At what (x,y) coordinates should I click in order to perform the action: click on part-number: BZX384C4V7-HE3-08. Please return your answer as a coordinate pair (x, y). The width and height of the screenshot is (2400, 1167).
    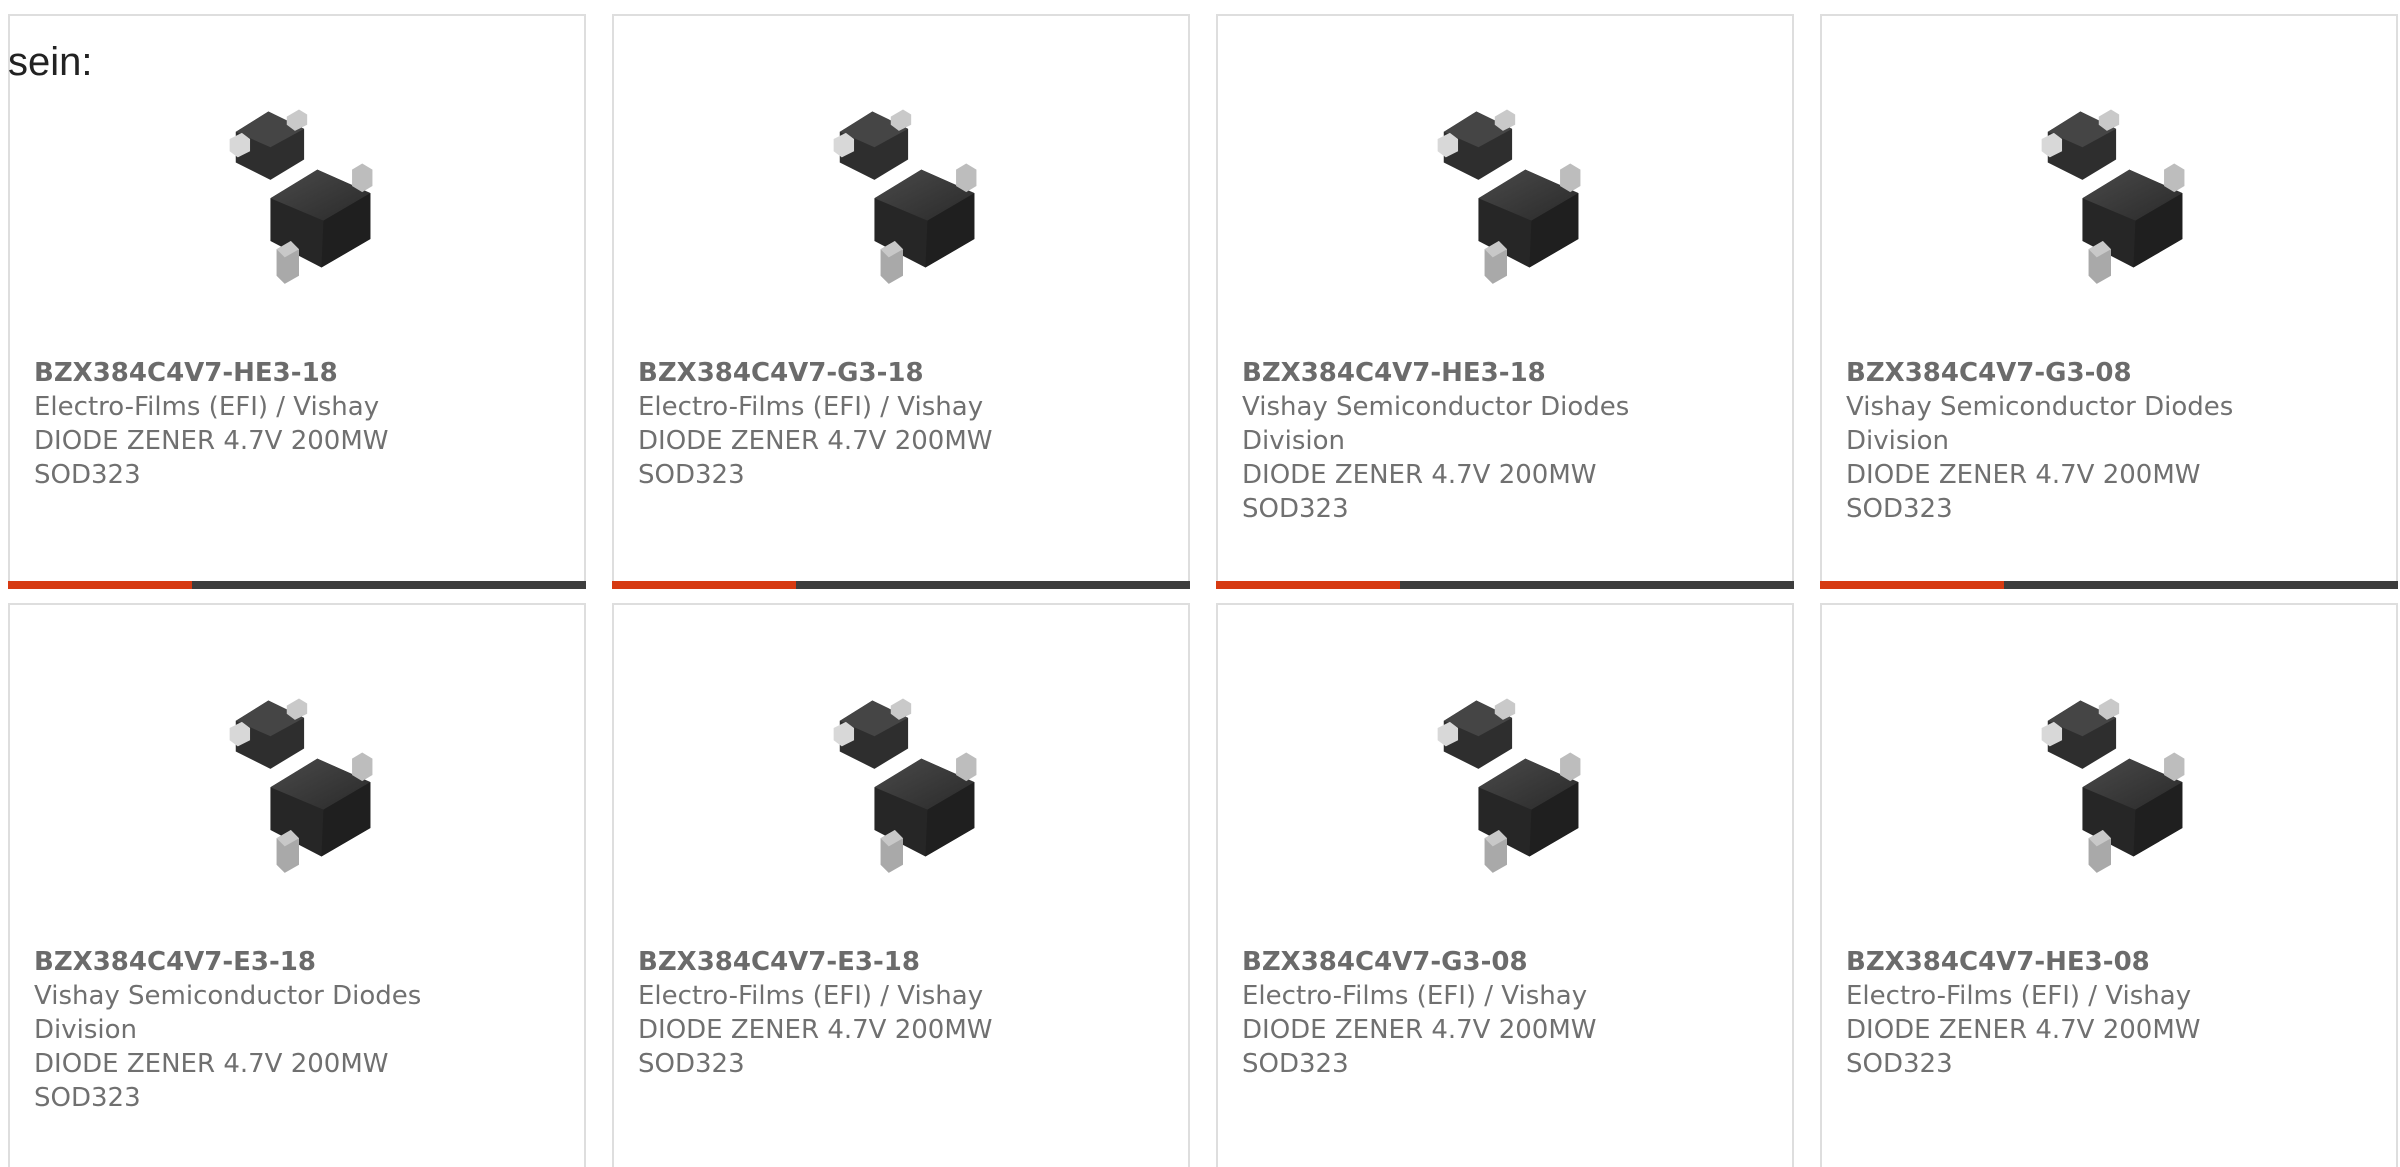
    Looking at the image, I should click on (2046, 962).